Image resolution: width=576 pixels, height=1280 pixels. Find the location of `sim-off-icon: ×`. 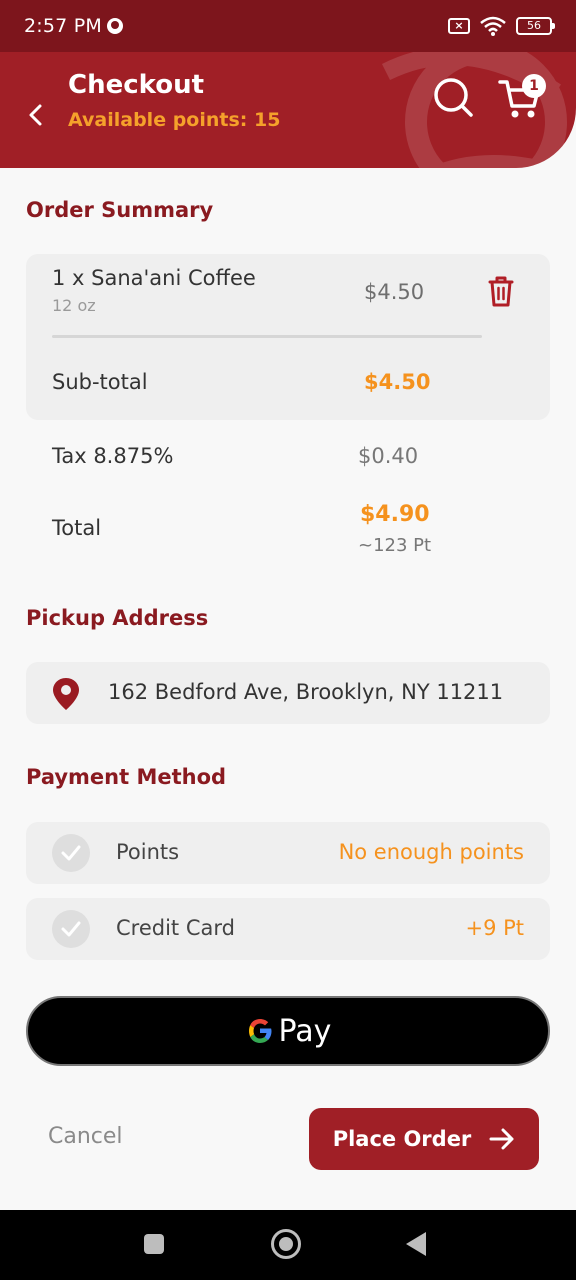

sim-off-icon: × is located at coordinates (459, 26).